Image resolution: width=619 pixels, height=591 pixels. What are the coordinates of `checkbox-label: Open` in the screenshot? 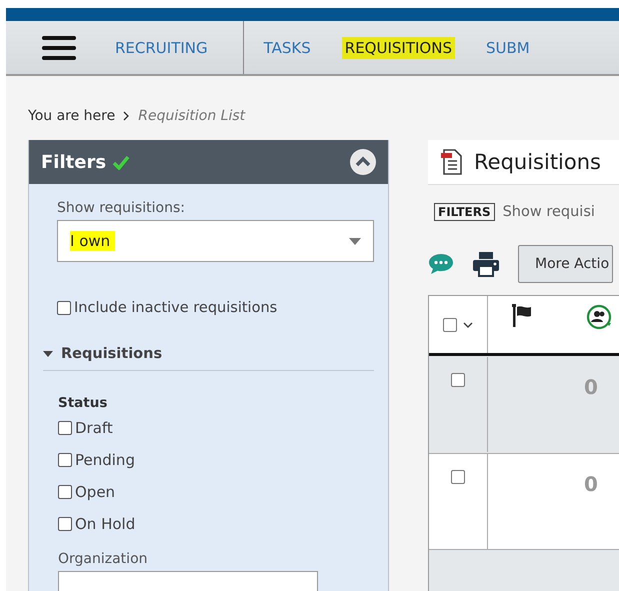 It's located at (95, 492).